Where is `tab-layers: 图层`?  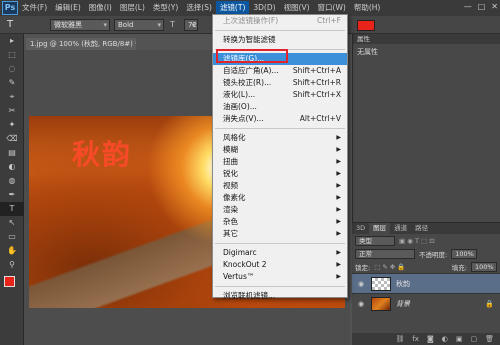 tab-layers: 图层 is located at coordinates (380, 228).